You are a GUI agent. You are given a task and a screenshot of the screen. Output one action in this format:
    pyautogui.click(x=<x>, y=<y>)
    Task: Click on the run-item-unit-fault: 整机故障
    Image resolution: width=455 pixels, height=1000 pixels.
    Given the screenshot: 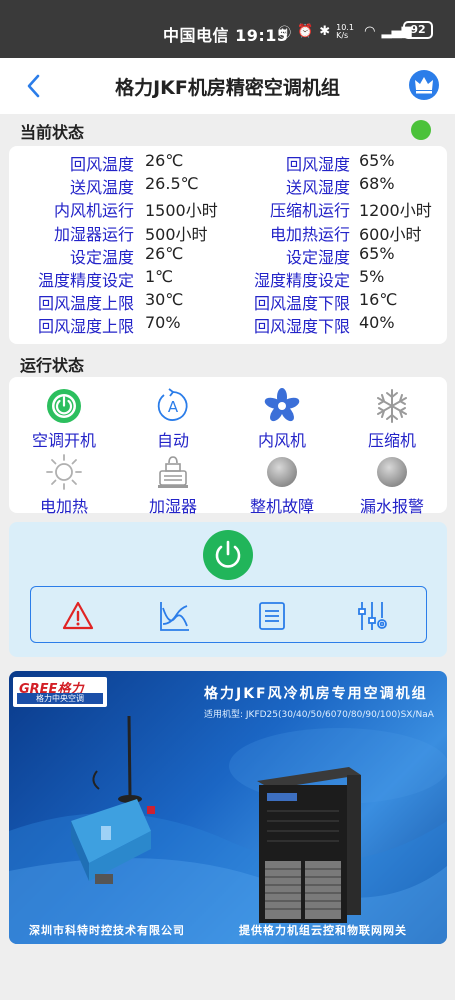 What is the action you would take?
    pyautogui.click(x=282, y=485)
    